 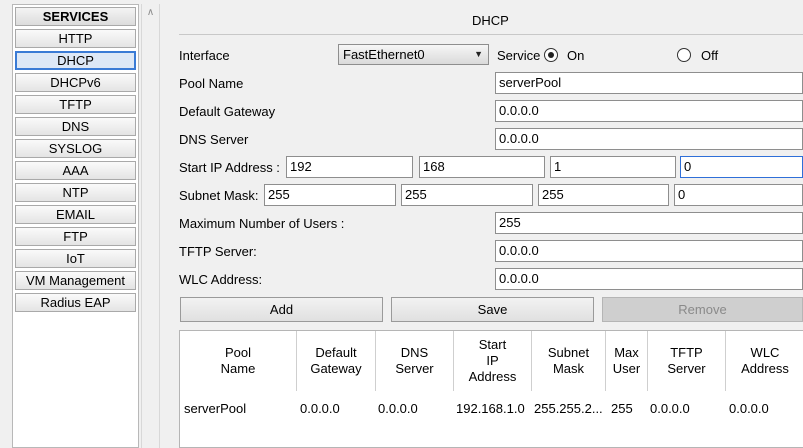 I want to click on service-tftp-button: TFTP, so click(x=75, y=104).